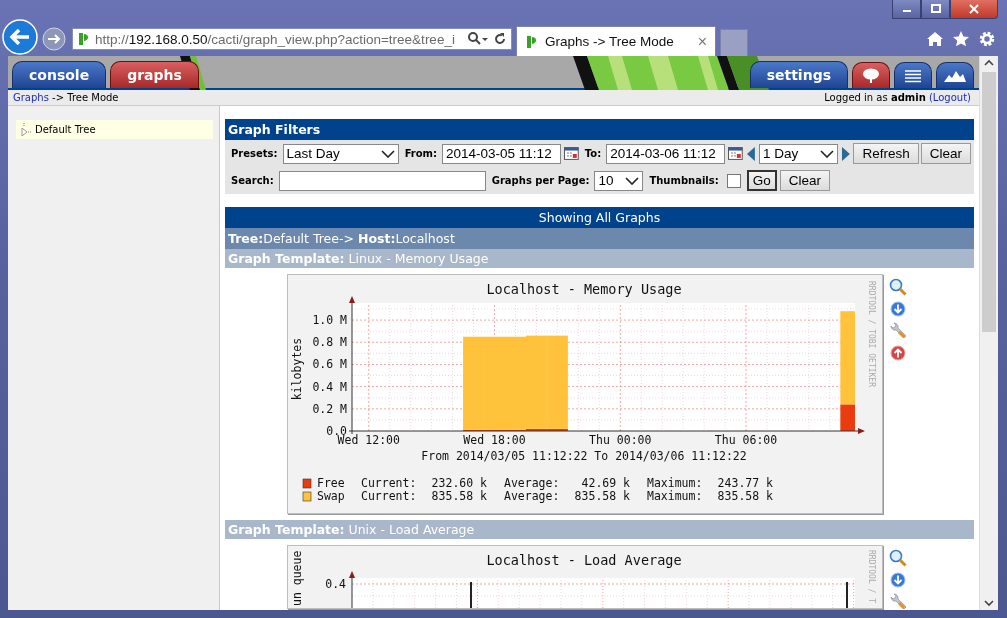 Image resolution: width=1007 pixels, height=618 pixels. I want to click on axis-label: un queue, so click(297, 578).